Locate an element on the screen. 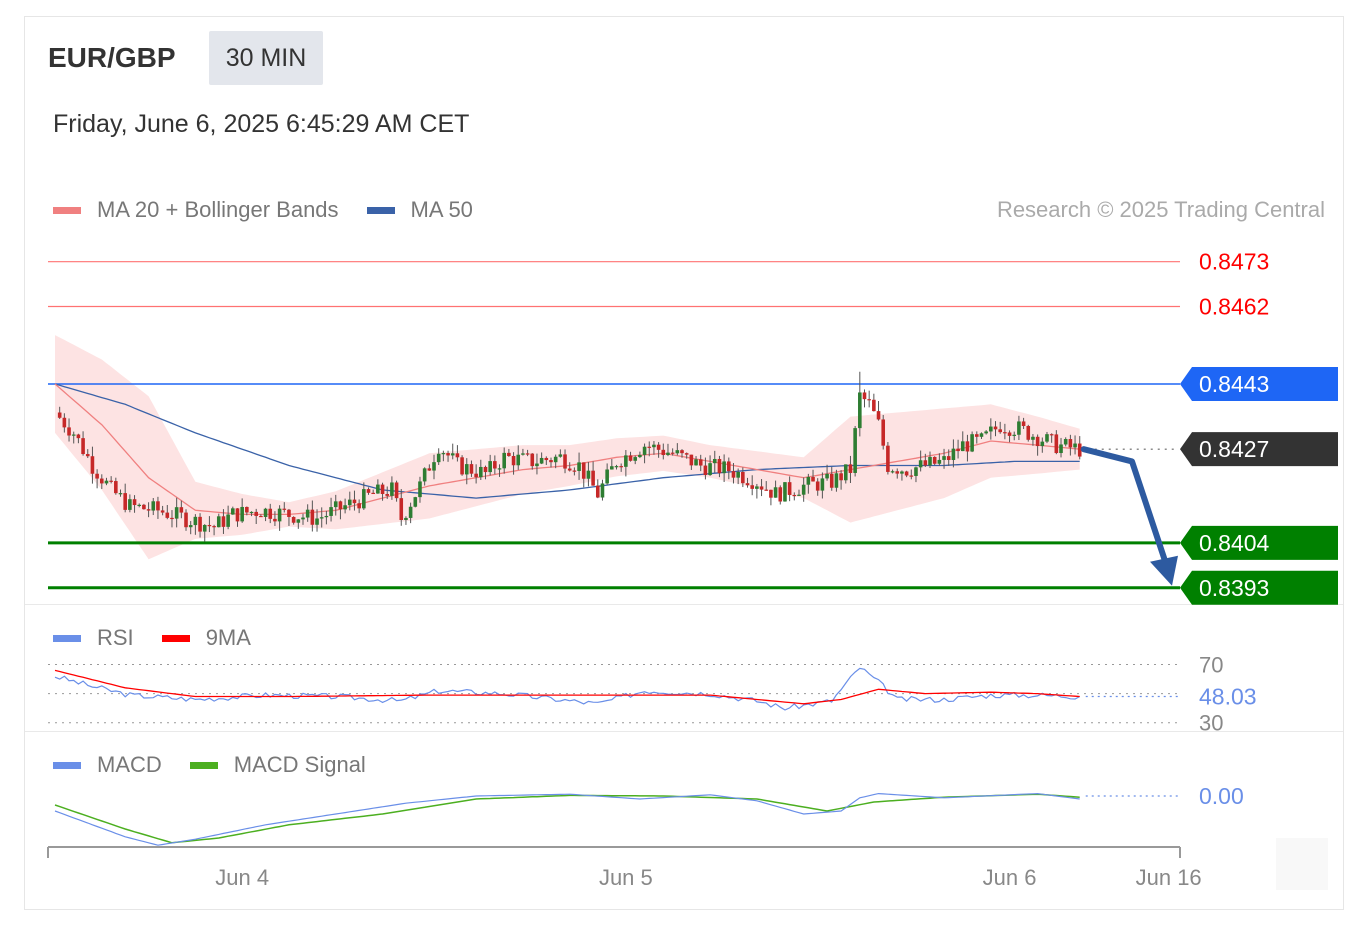 Image resolution: width=1362 pixels, height=926 pixels. rsi-last-value: 48.03 is located at coordinates (1228, 697).